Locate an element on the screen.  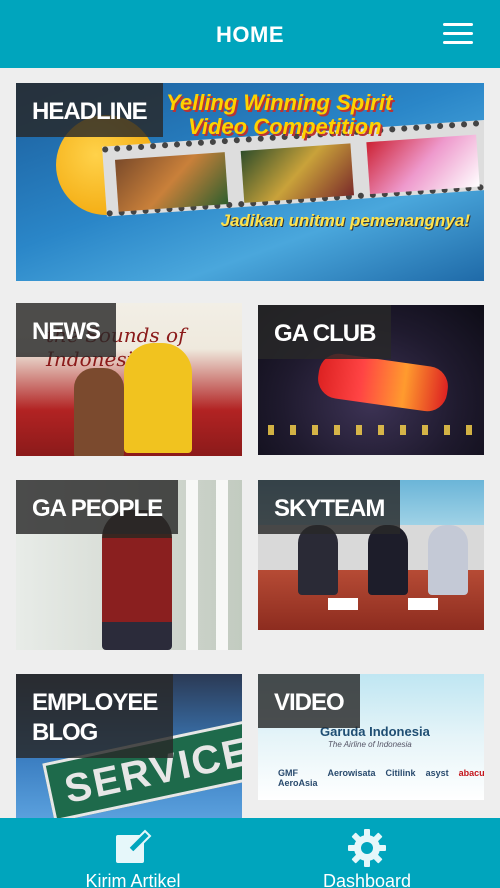
partner-logo: Citilink is located at coordinates (400, 773).